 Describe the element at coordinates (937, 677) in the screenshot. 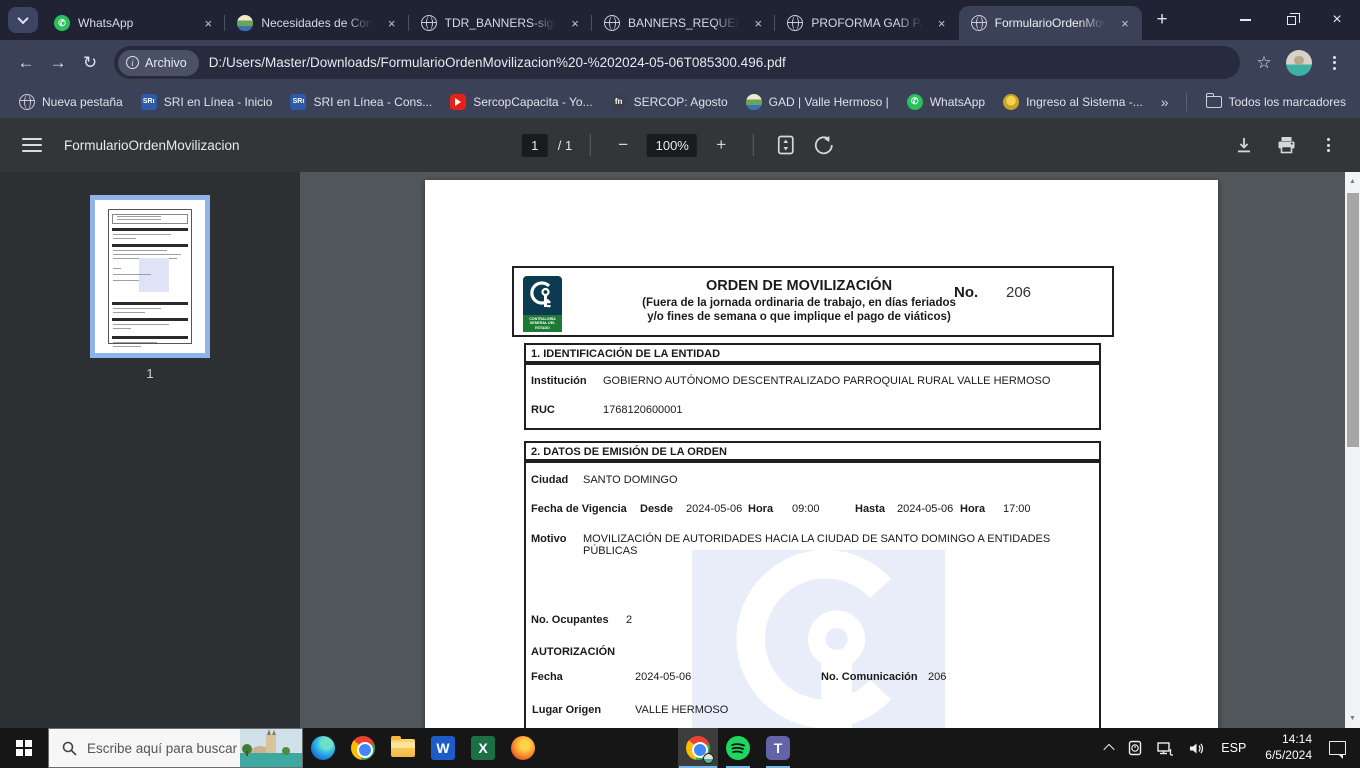

I see `comunicacion-value: 206` at that location.